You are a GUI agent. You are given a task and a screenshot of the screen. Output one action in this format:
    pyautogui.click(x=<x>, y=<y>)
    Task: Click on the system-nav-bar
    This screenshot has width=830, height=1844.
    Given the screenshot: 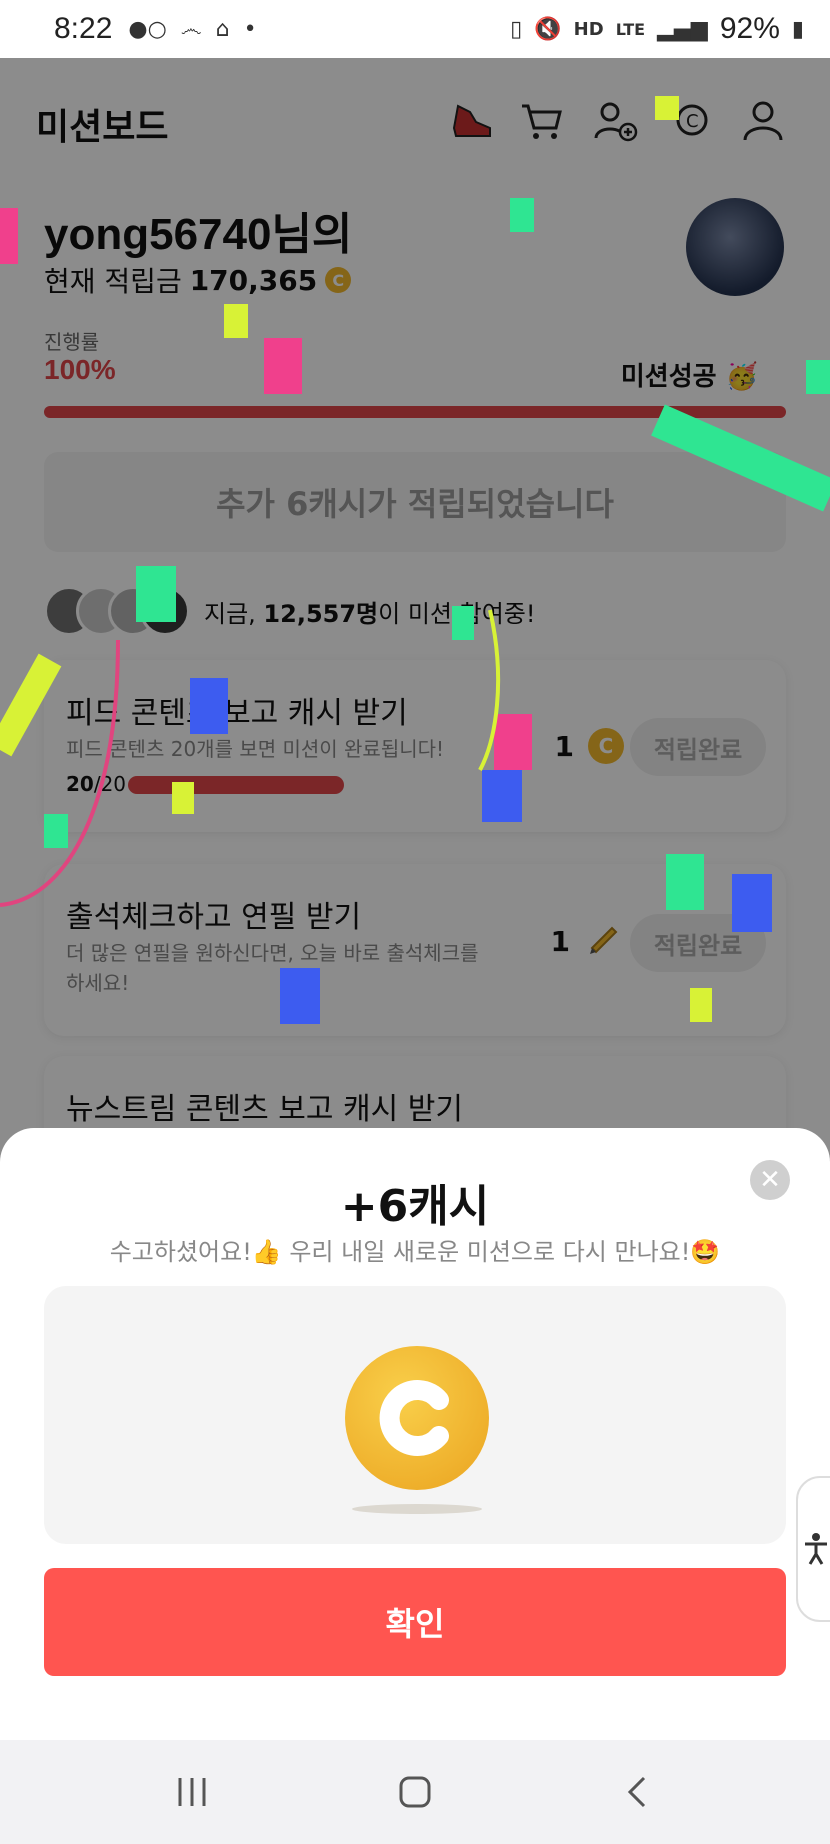 What is the action you would take?
    pyautogui.click(x=415, y=1792)
    